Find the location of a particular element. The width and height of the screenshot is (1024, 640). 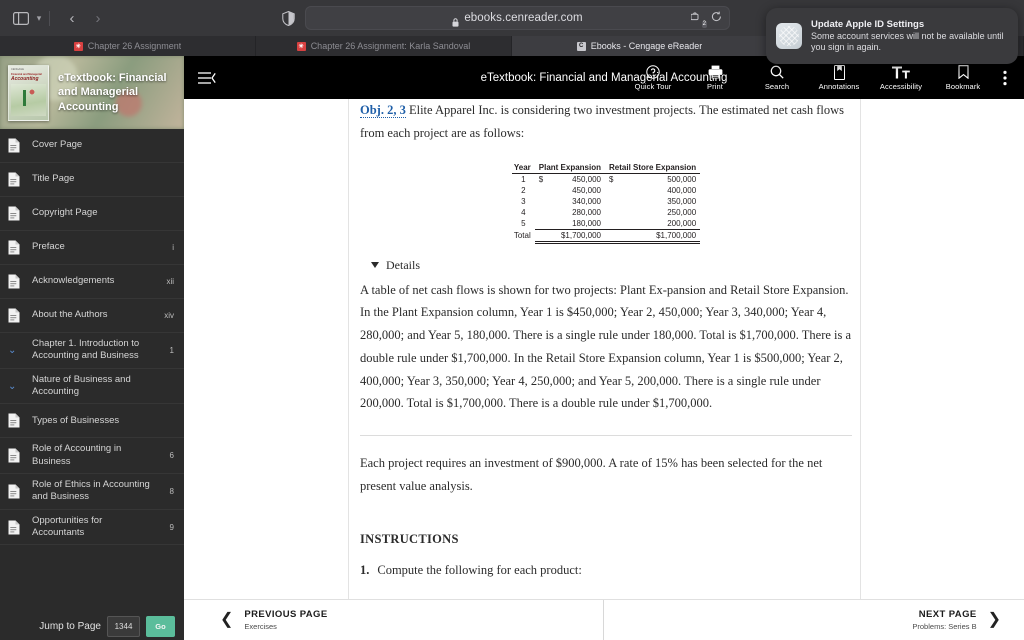

cell-retail-value: 250,000 is located at coordinates (682, 212).